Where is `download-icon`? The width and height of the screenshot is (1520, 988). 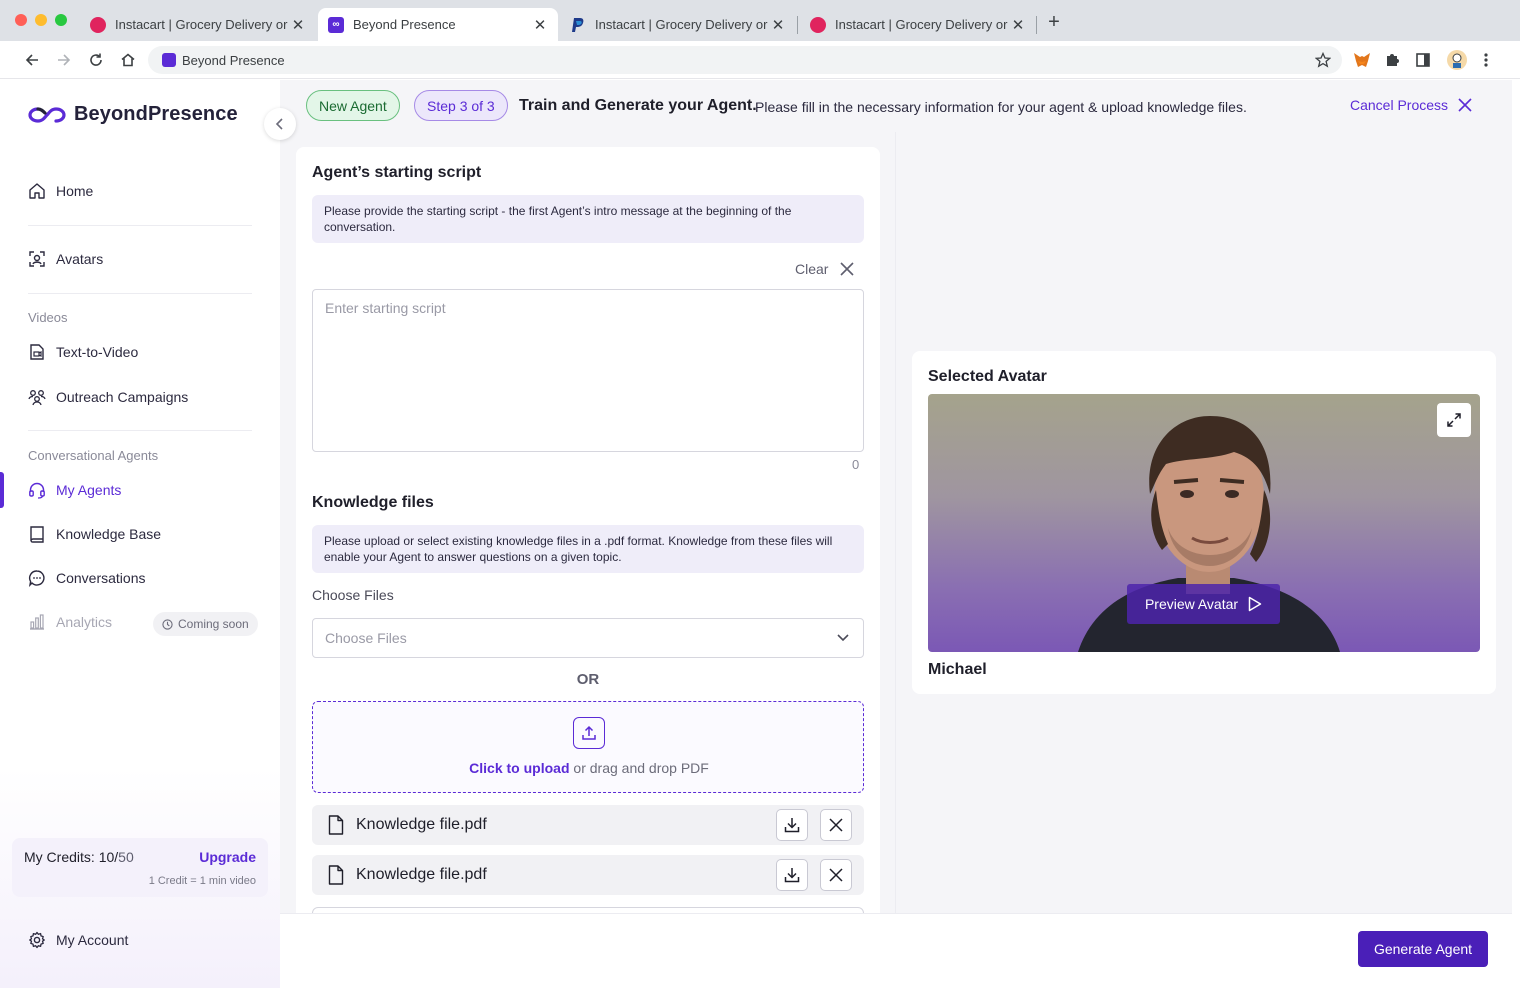
download-icon is located at coordinates (792, 875).